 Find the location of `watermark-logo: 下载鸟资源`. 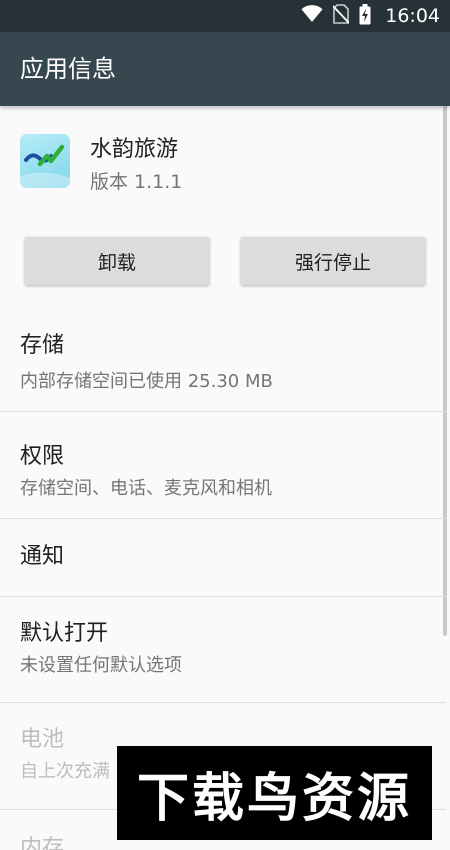

watermark-logo: 下载鸟资源 is located at coordinates (274, 793).